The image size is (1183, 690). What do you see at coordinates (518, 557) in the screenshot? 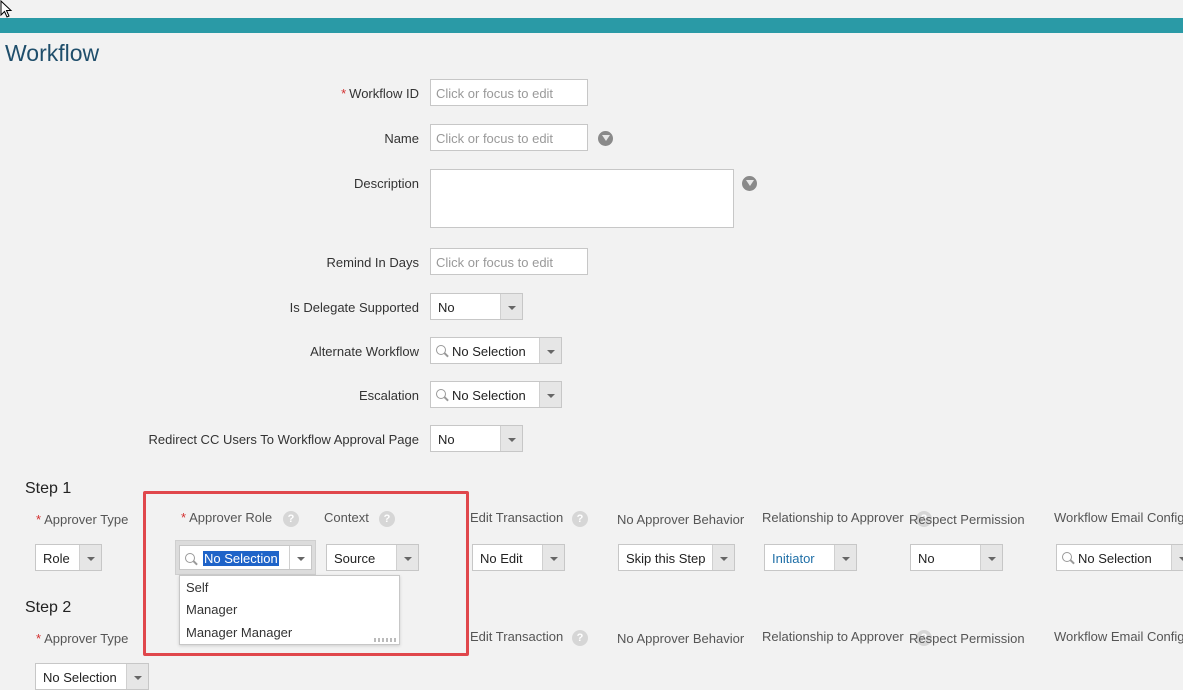
I see `step-1-edit-transaction-dropdown: No Edit` at bounding box center [518, 557].